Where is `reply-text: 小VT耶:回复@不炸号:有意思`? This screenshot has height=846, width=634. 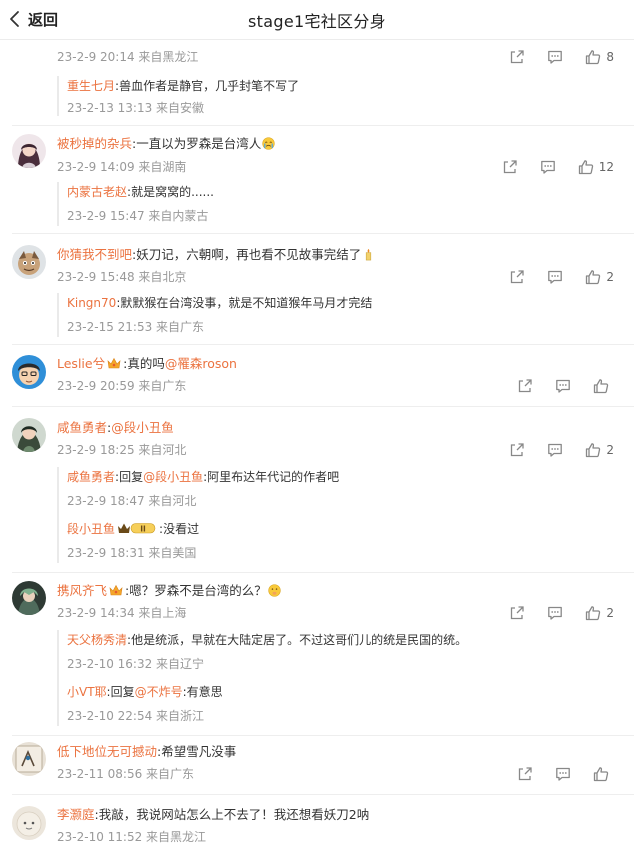 reply-text: 小VT耶:回复@不炸号:有意思 is located at coordinates (145, 692).